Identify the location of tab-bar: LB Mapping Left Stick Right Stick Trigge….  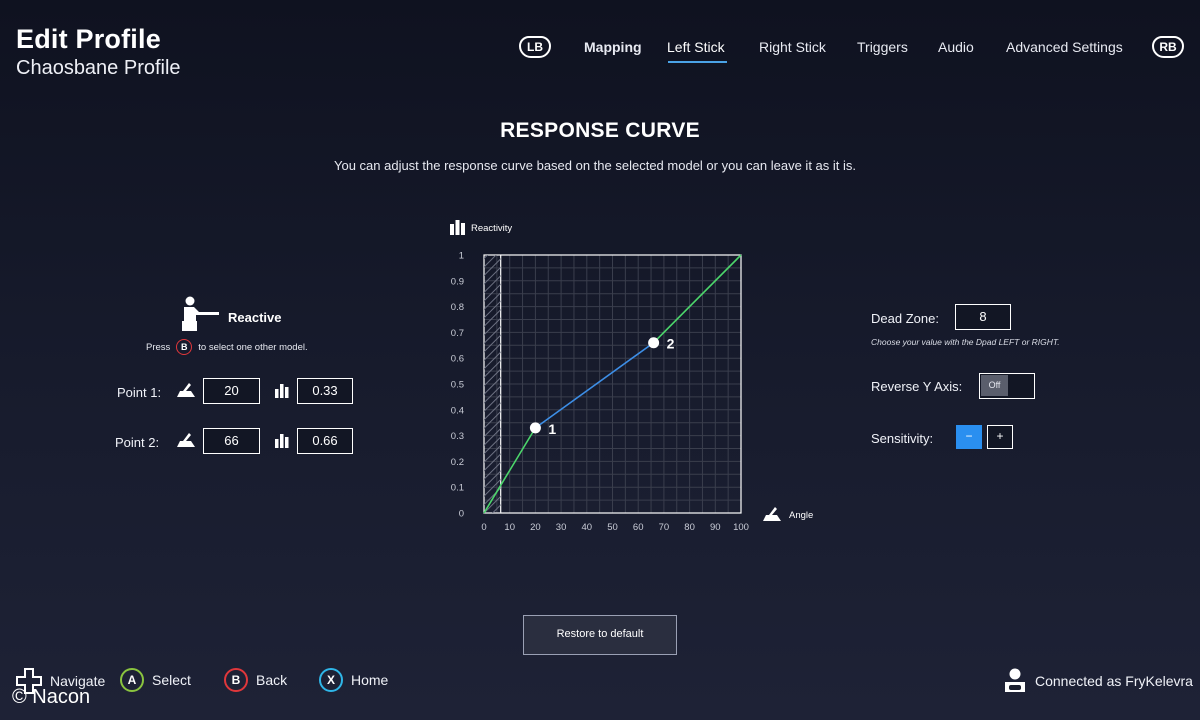
(600, 49).